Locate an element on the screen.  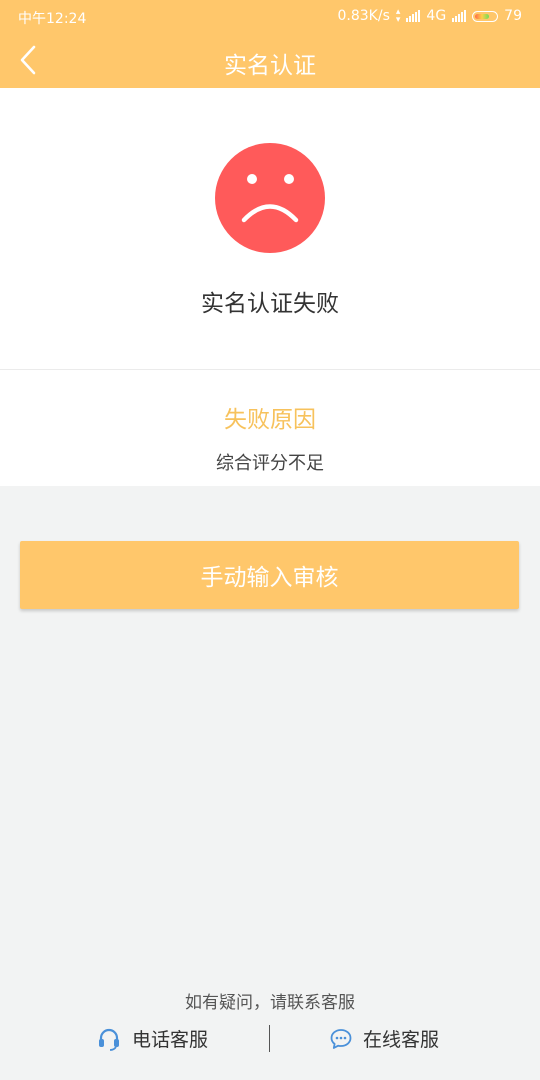
network-speed: 0.83K/s is located at coordinates (363, 16).